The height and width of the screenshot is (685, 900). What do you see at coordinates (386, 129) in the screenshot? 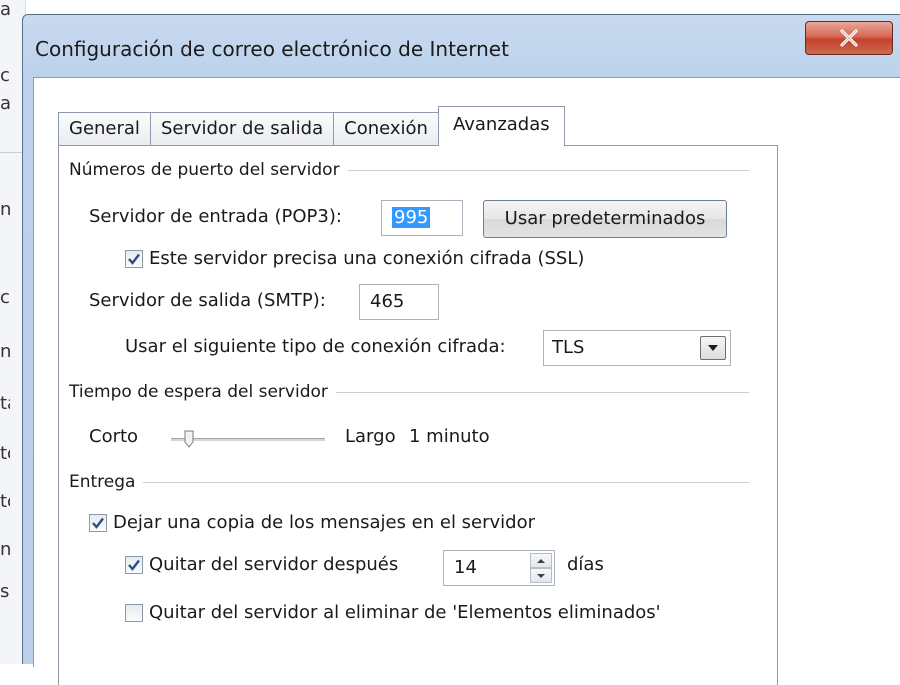
I see `tab-connection: Conexión` at bounding box center [386, 129].